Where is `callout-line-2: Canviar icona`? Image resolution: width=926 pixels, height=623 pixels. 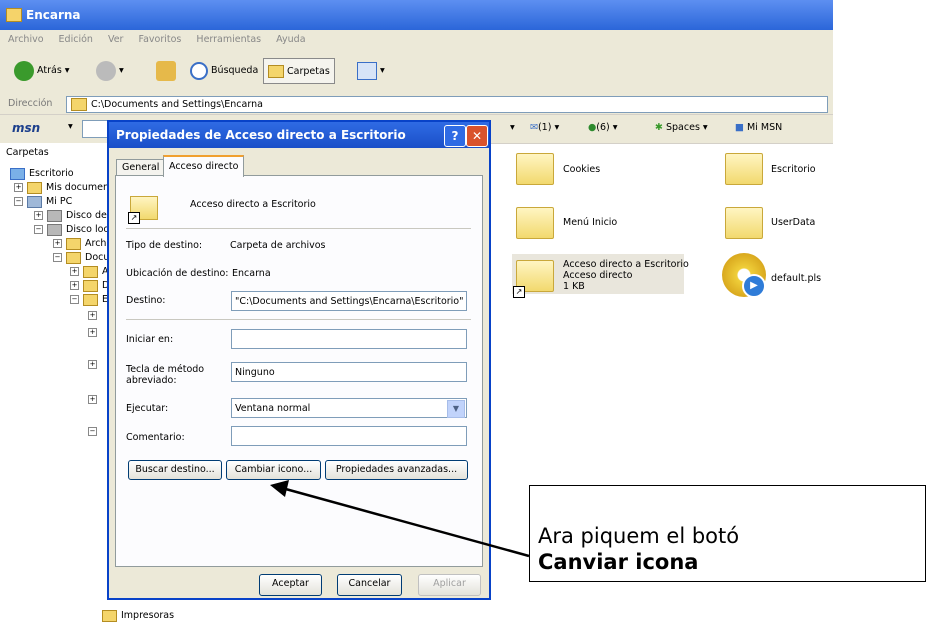
callout-line-2: Canviar icona is located at coordinates (618, 562).